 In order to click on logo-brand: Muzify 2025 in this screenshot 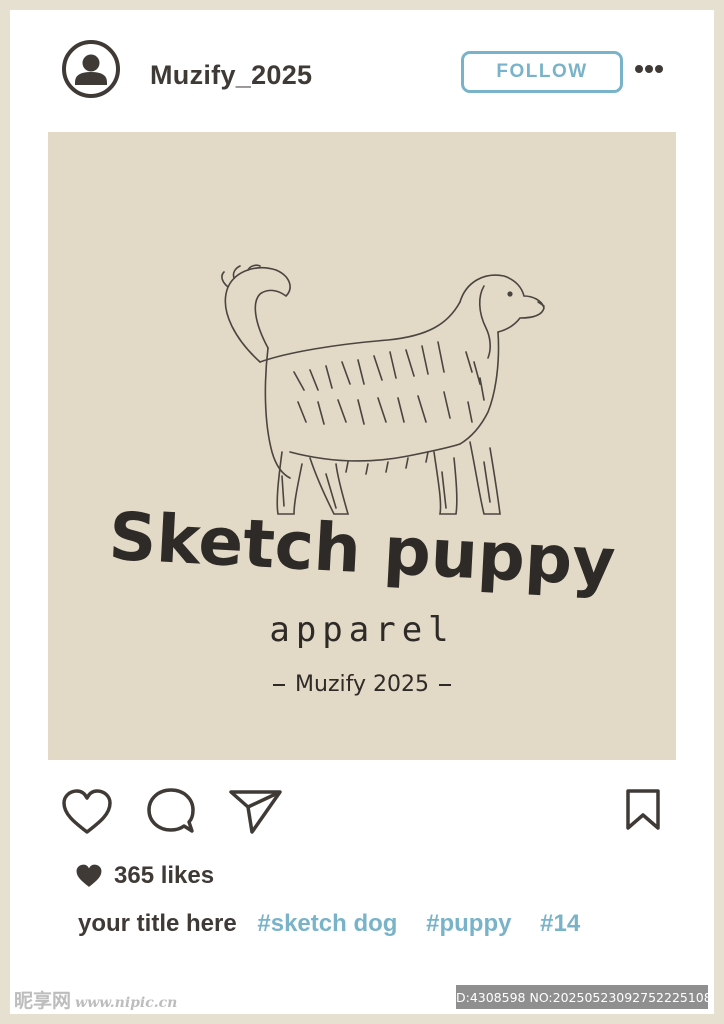, I will do `click(362, 684)`.